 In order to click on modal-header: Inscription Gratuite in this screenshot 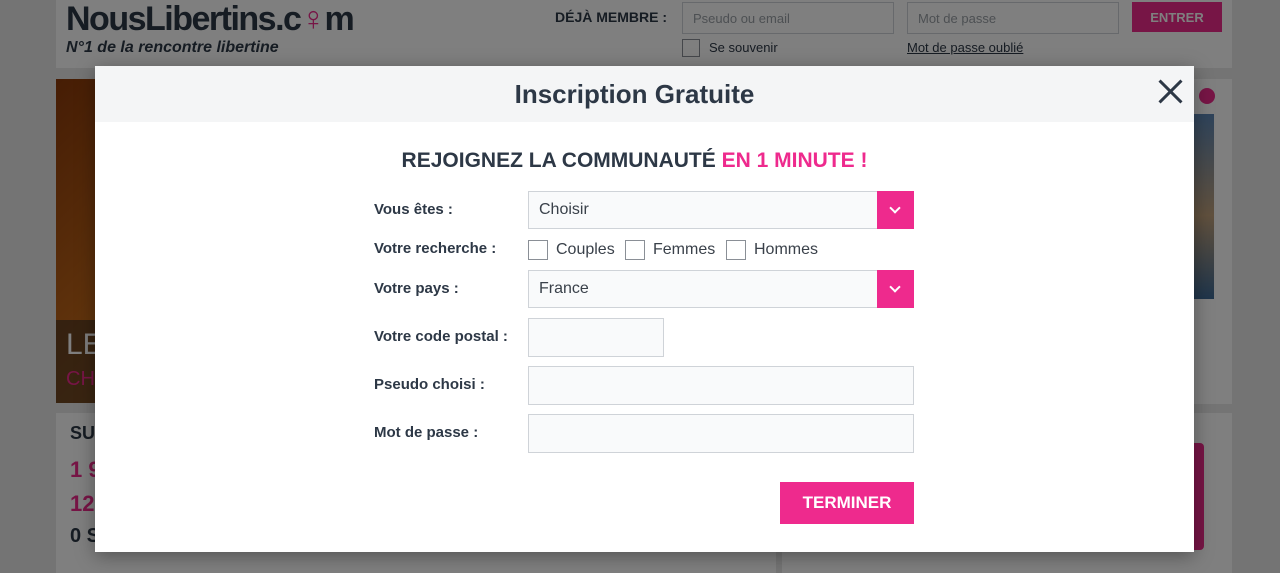, I will do `click(644, 94)`.